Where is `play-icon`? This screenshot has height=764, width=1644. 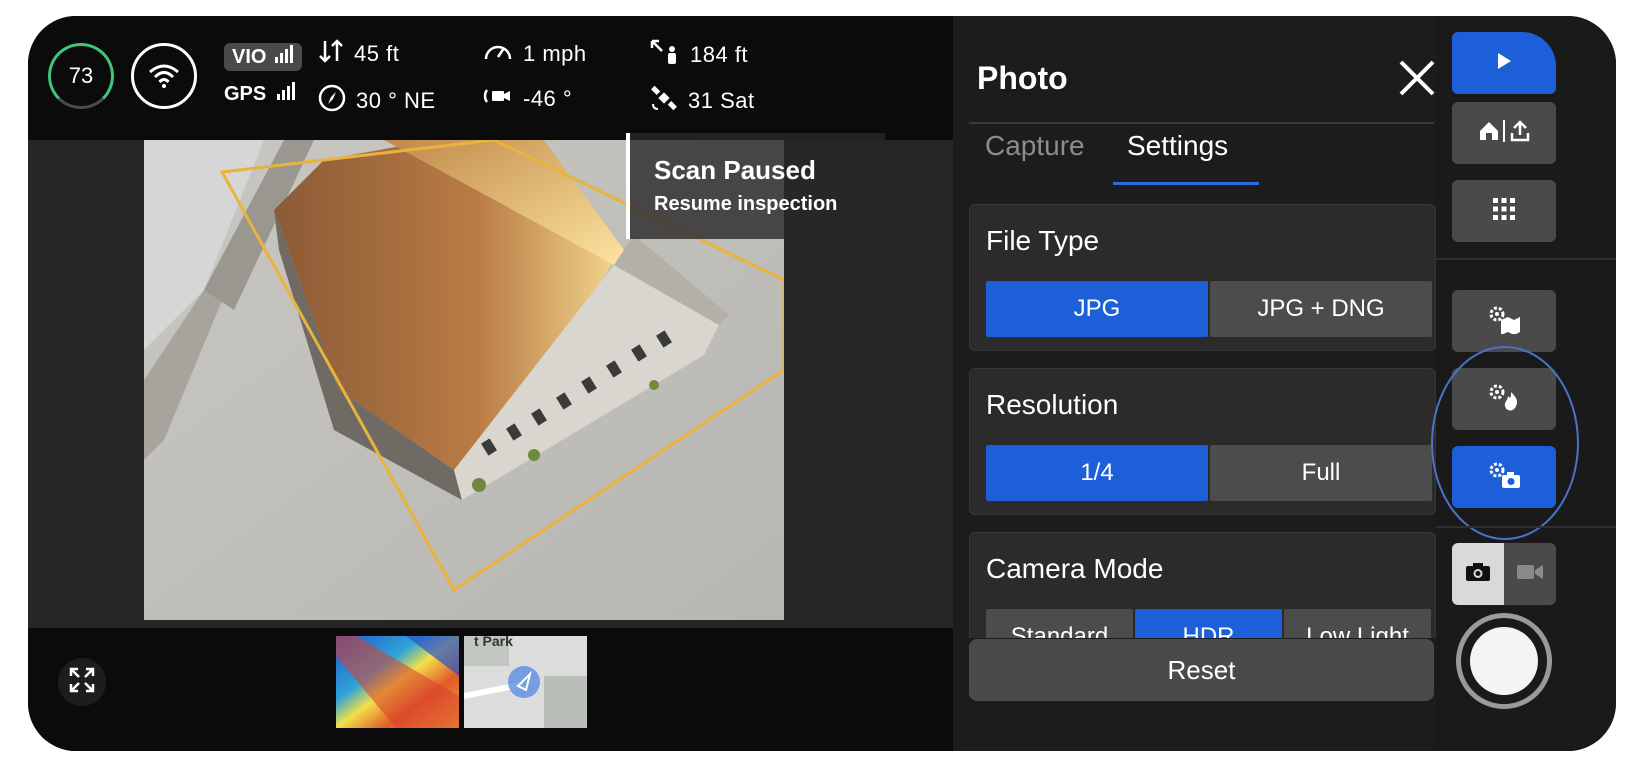 play-icon is located at coordinates (1504, 63).